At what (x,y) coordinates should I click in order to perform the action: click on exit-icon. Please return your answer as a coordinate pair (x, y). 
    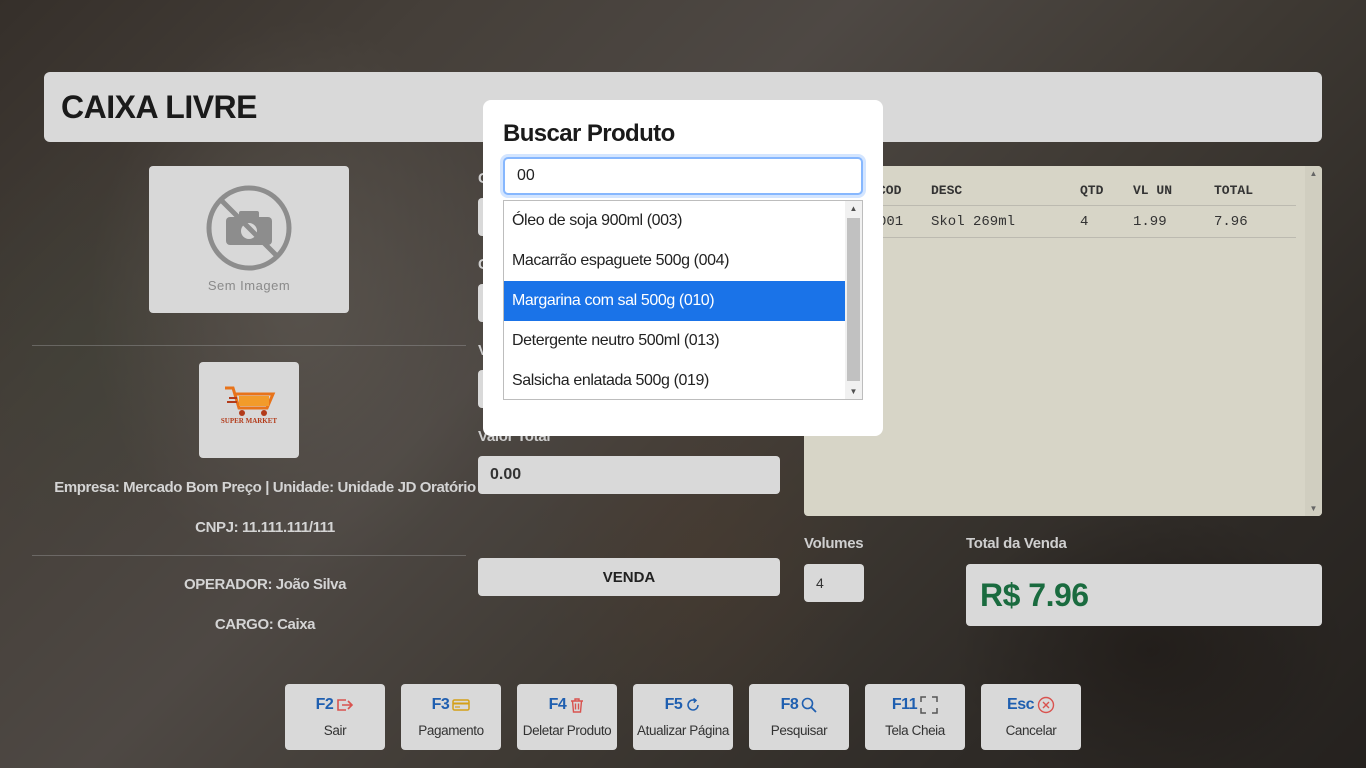
    Looking at the image, I should click on (345, 705).